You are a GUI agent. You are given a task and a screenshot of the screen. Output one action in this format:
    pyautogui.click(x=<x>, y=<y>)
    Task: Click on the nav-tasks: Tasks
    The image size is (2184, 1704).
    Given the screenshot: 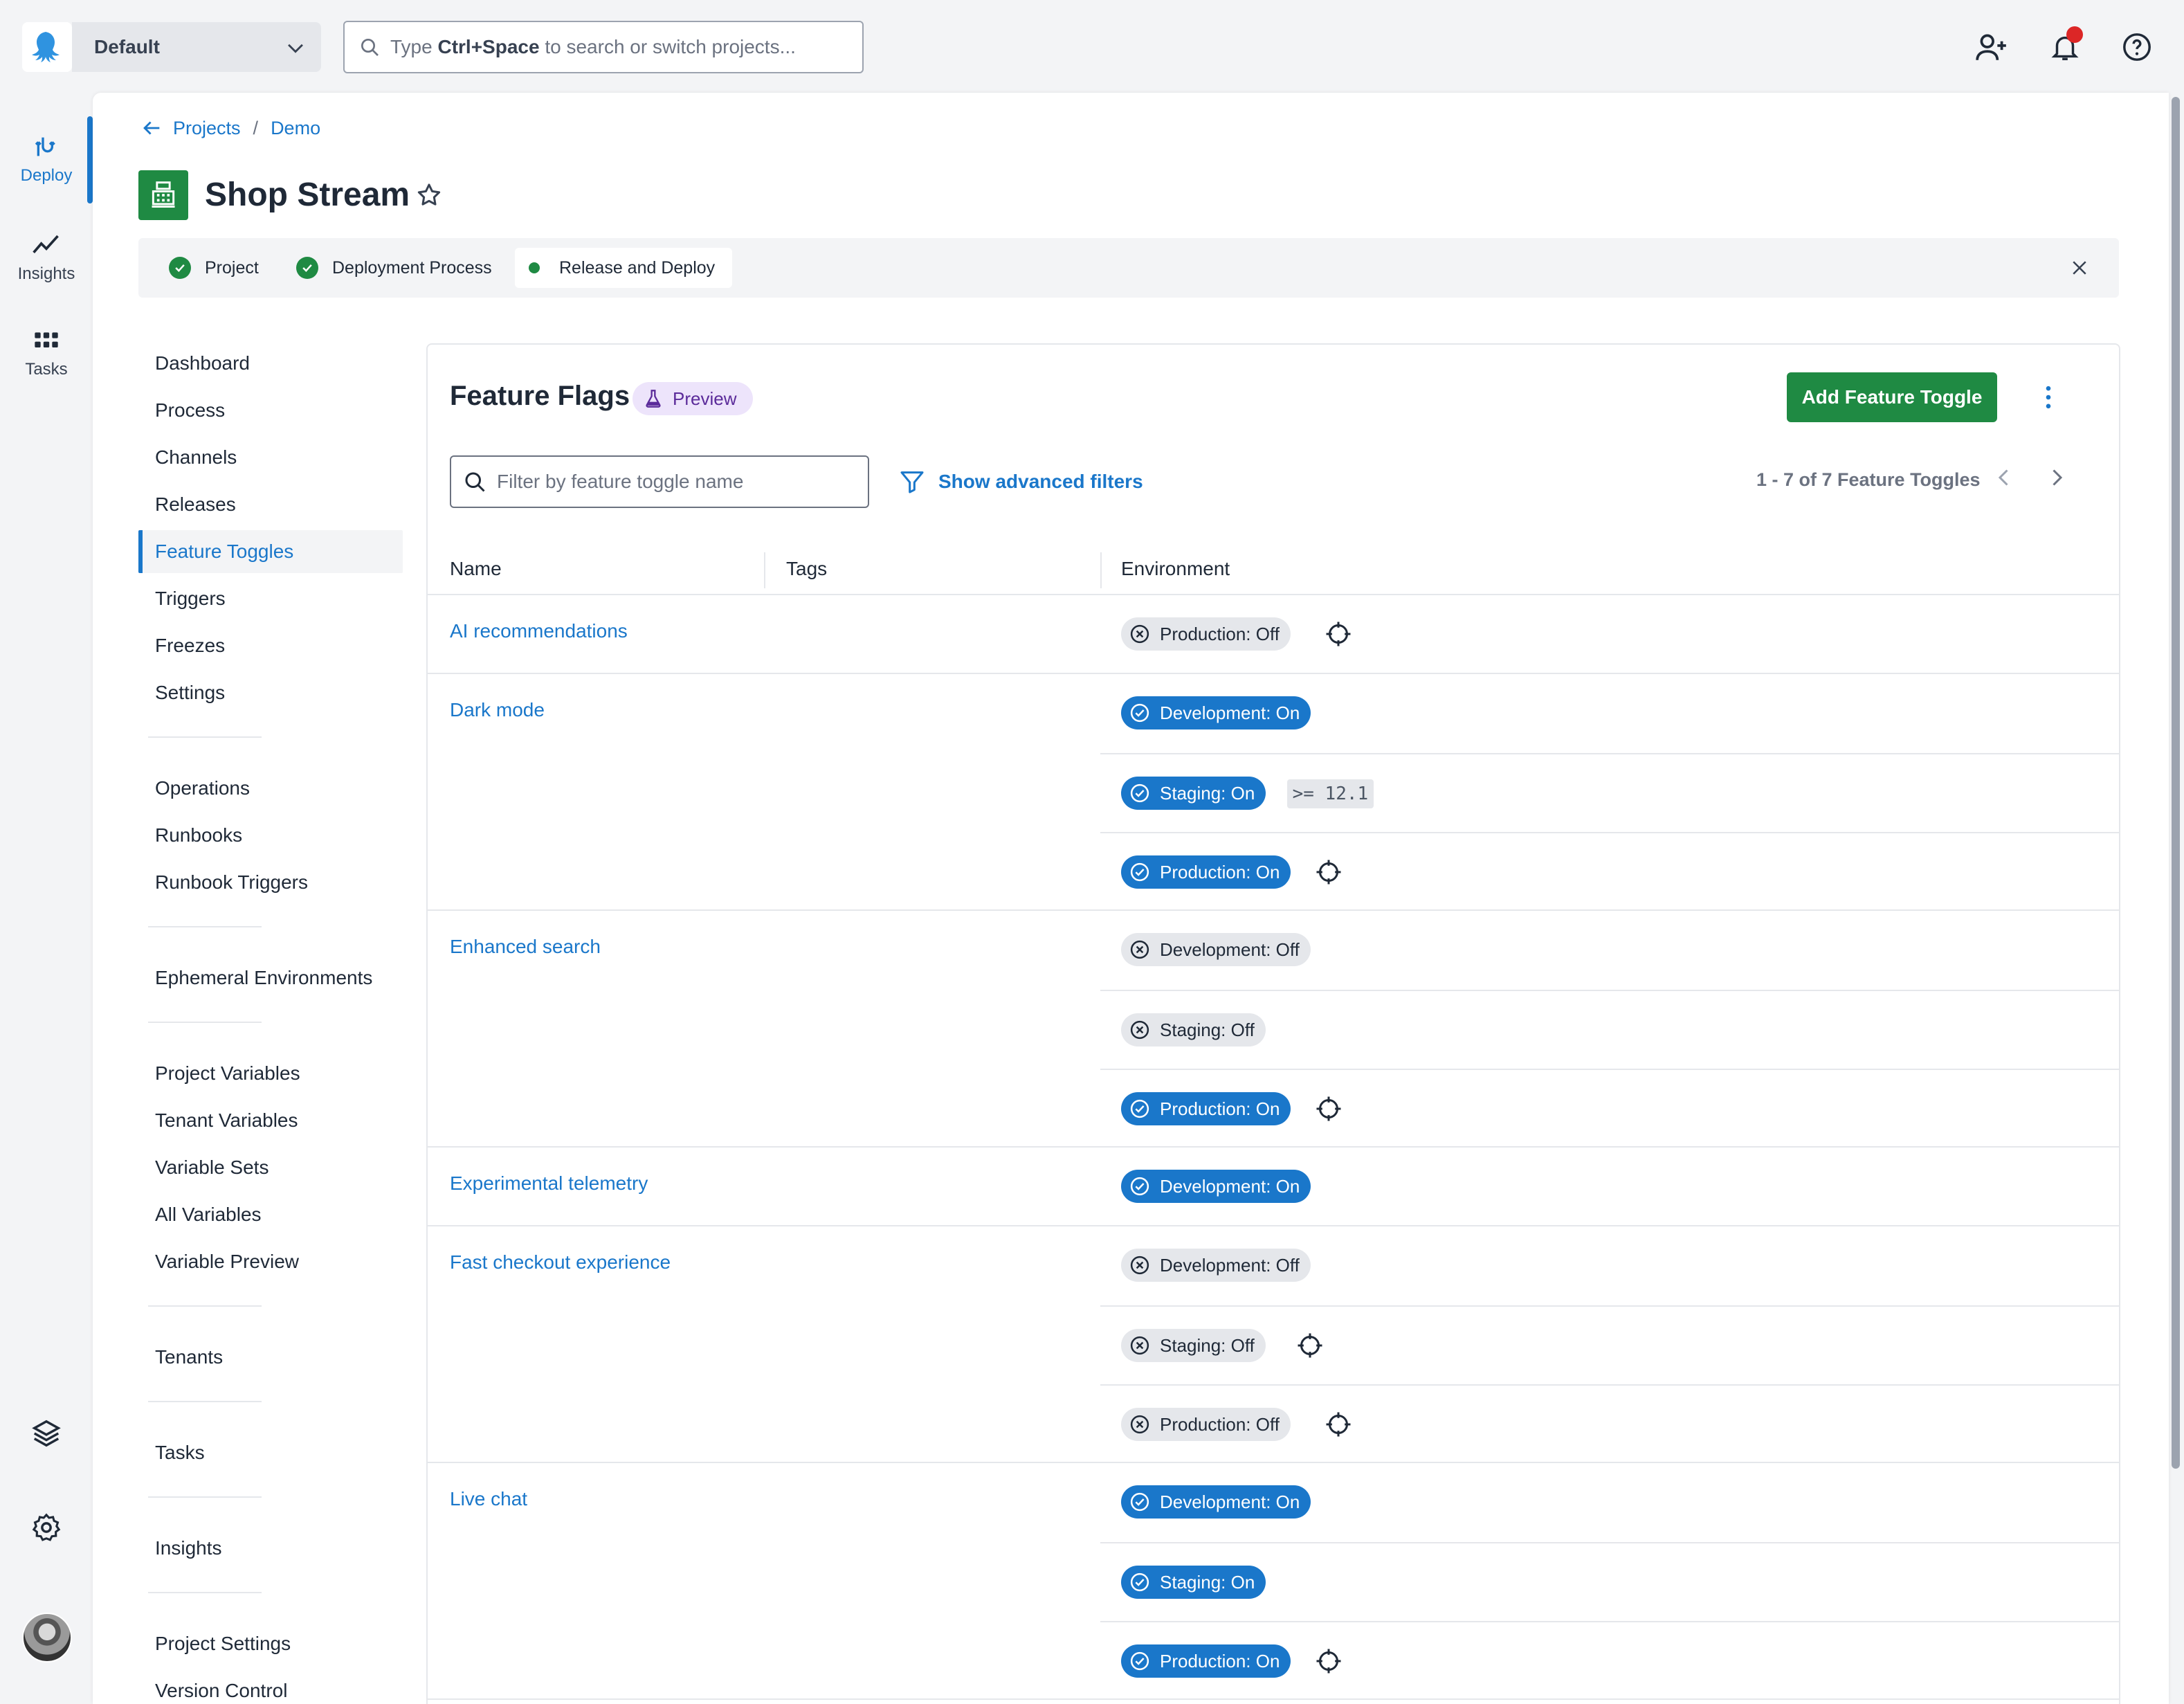 What is the action you would take?
    pyautogui.click(x=270, y=1452)
    